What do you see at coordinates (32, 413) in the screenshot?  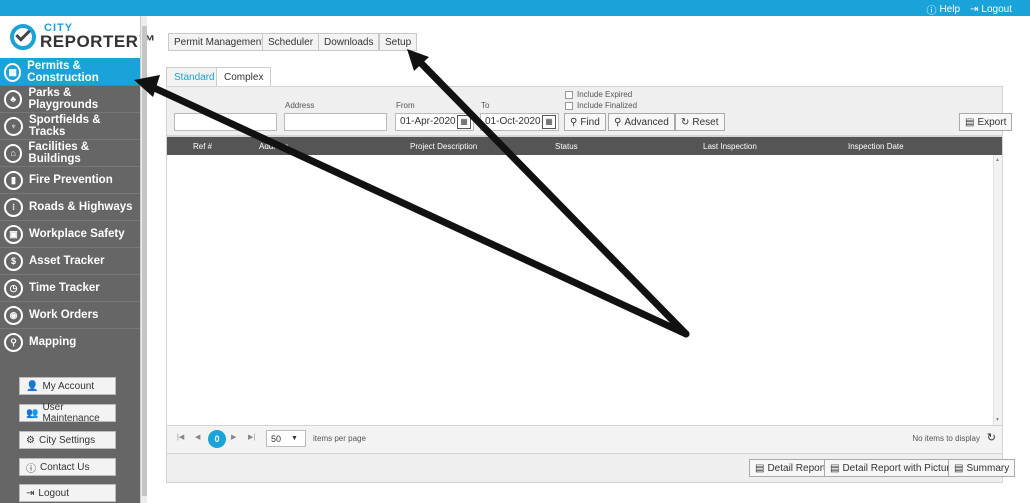 I see `users-icon: 👥` at bounding box center [32, 413].